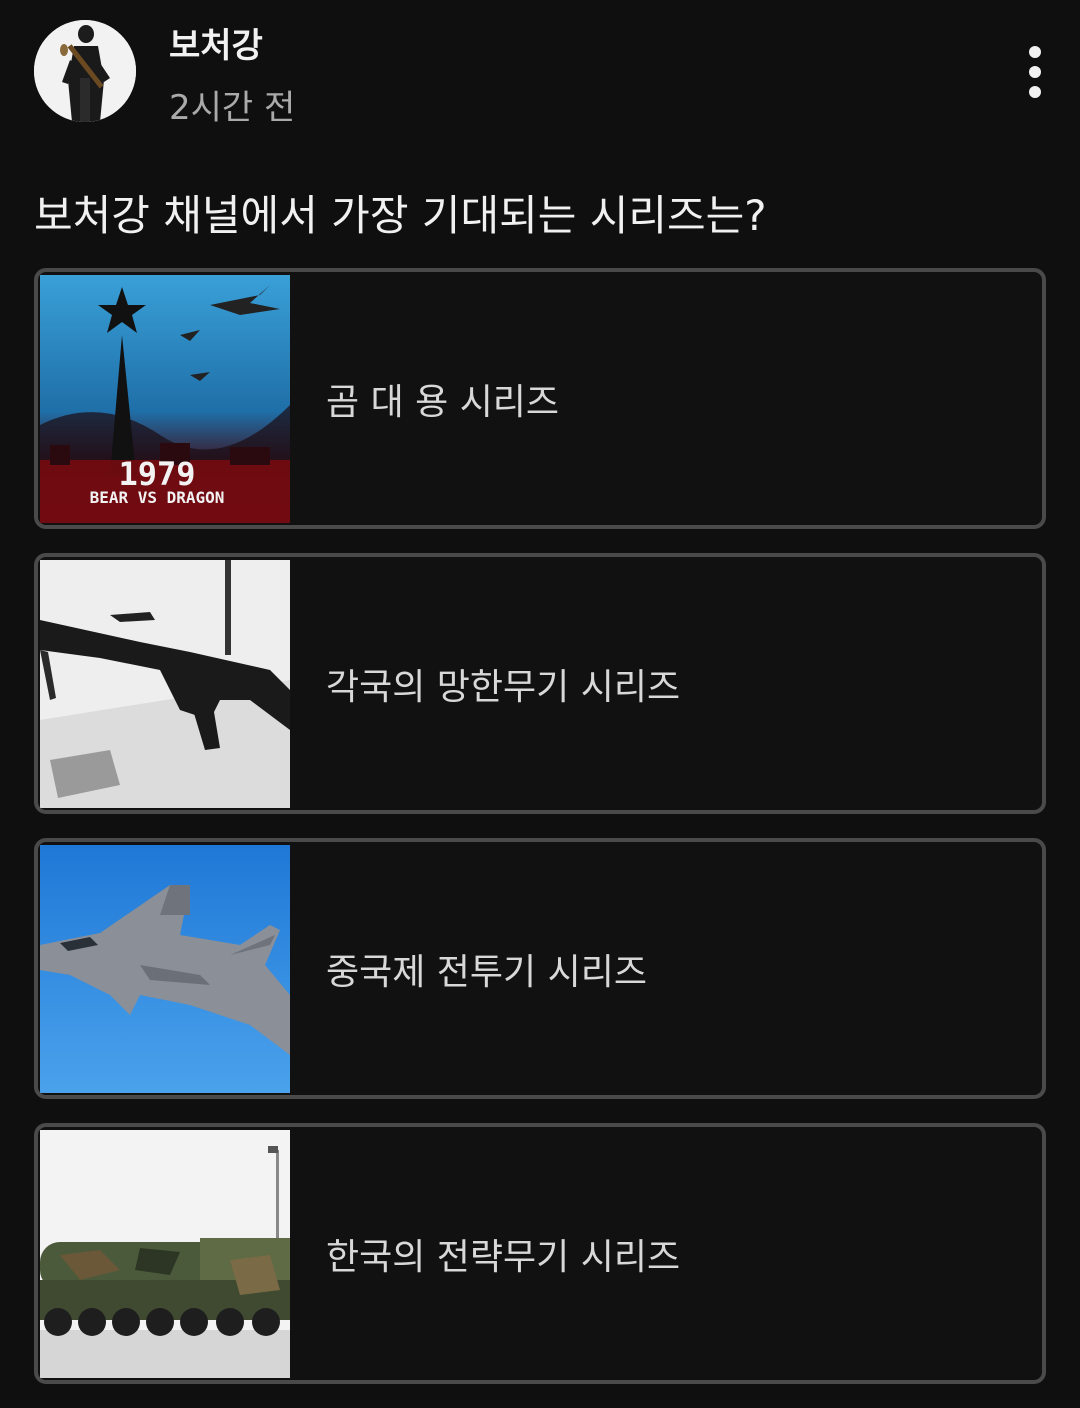 Image resolution: width=1080 pixels, height=1408 pixels. What do you see at coordinates (400, 215) in the screenshot?
I see `poll-question: 보처강 채널에서 가장 기대되는 시리즈는?` at bounding box center [400, 215].